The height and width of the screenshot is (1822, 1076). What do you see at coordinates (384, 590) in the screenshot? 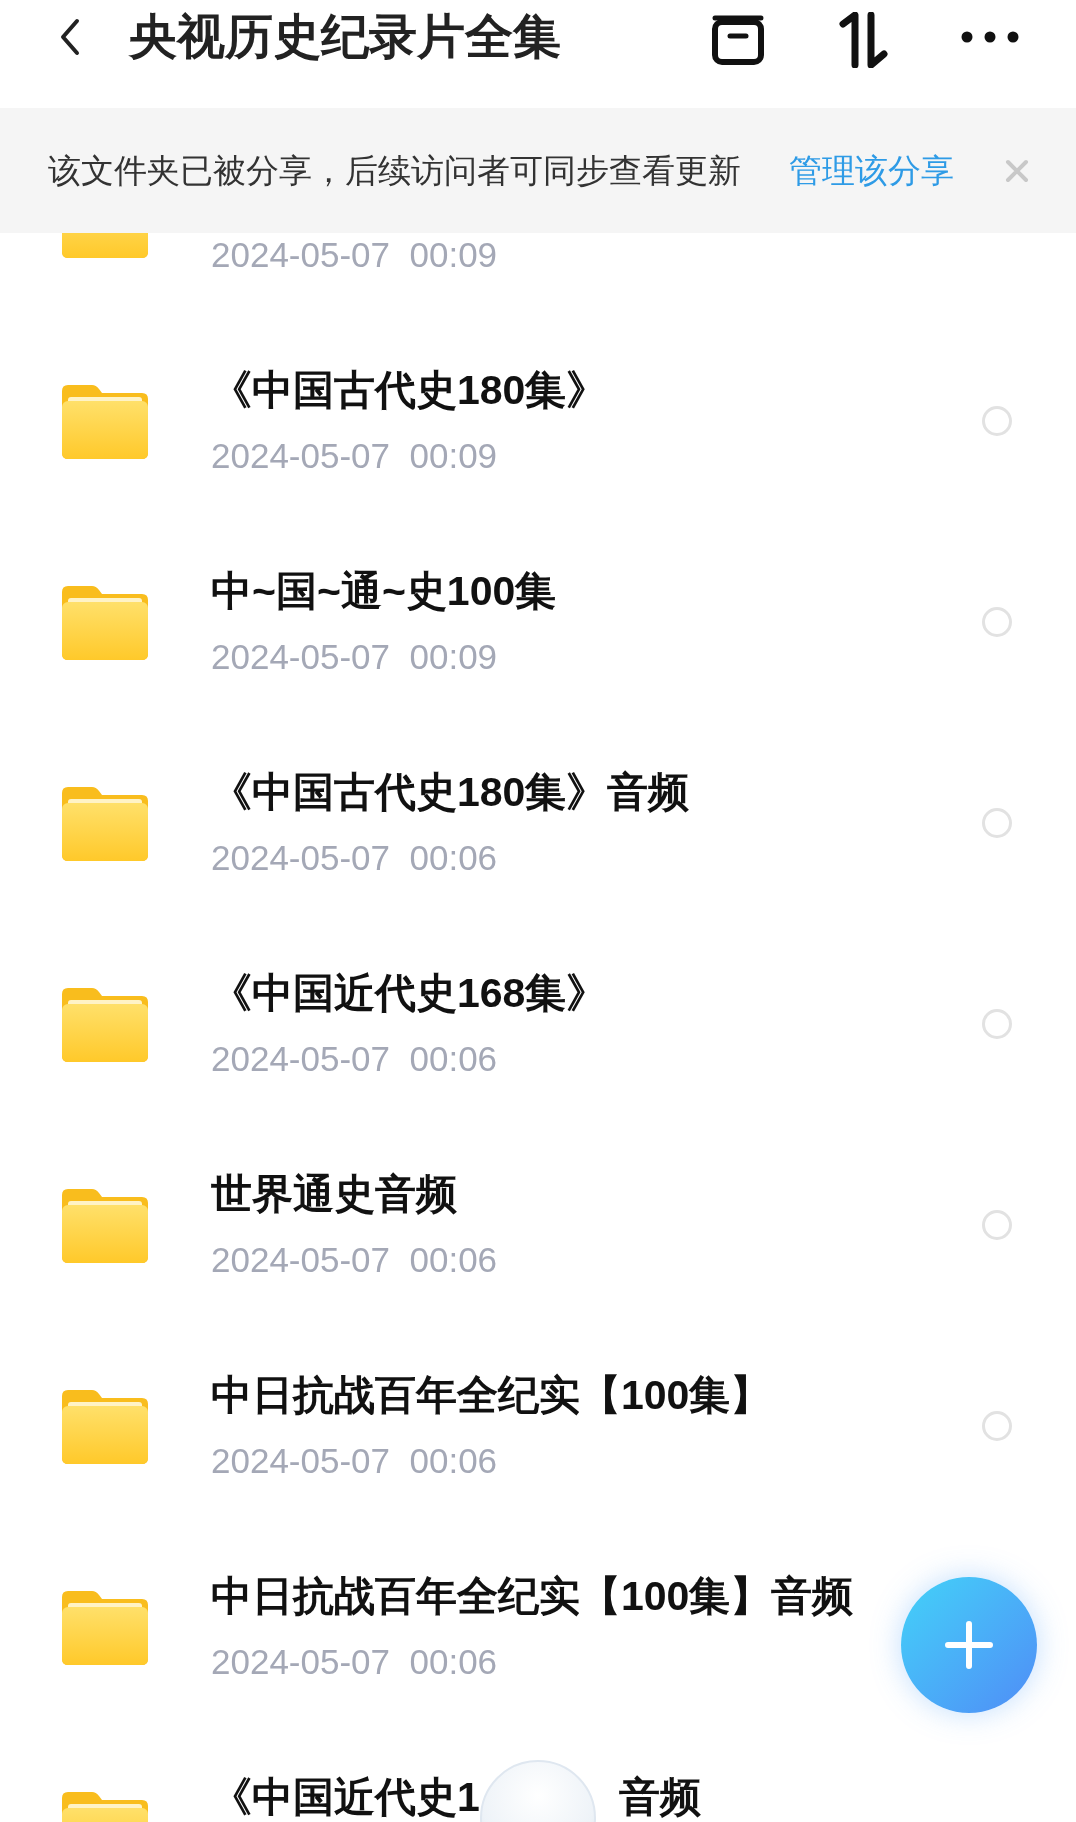
I see `folder-name: 中~国~通~史100集` at bounding box center [384, 590].